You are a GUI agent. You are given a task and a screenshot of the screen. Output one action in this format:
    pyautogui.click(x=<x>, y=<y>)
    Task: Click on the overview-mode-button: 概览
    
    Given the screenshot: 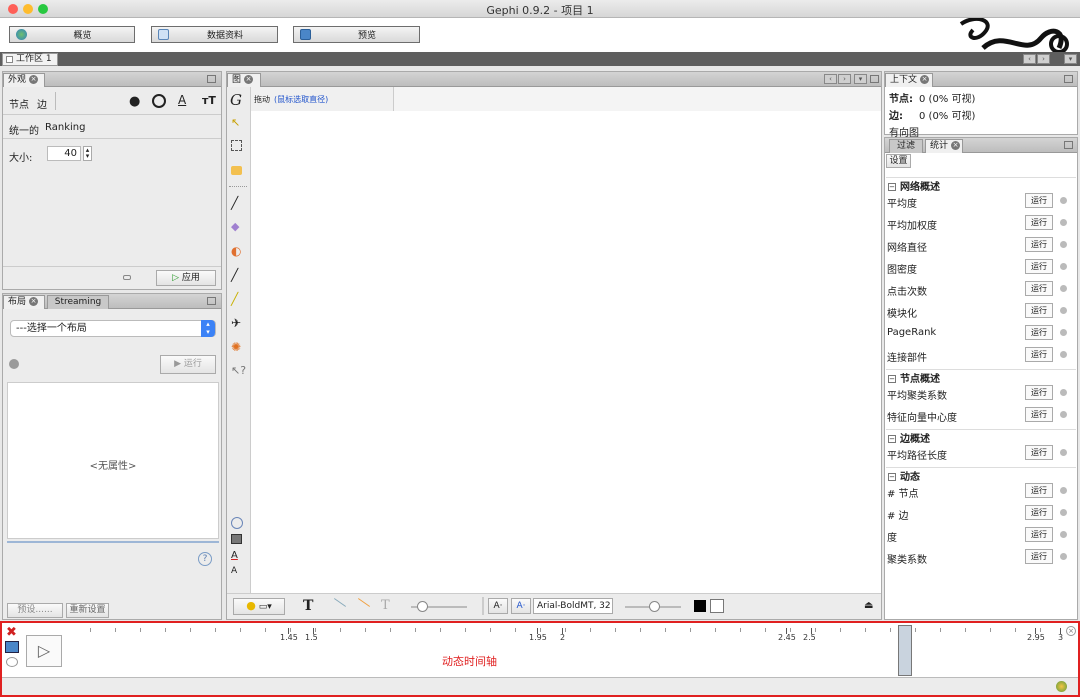 What is the action you would take?
    pyautogui.click(x=72, y=34)
    